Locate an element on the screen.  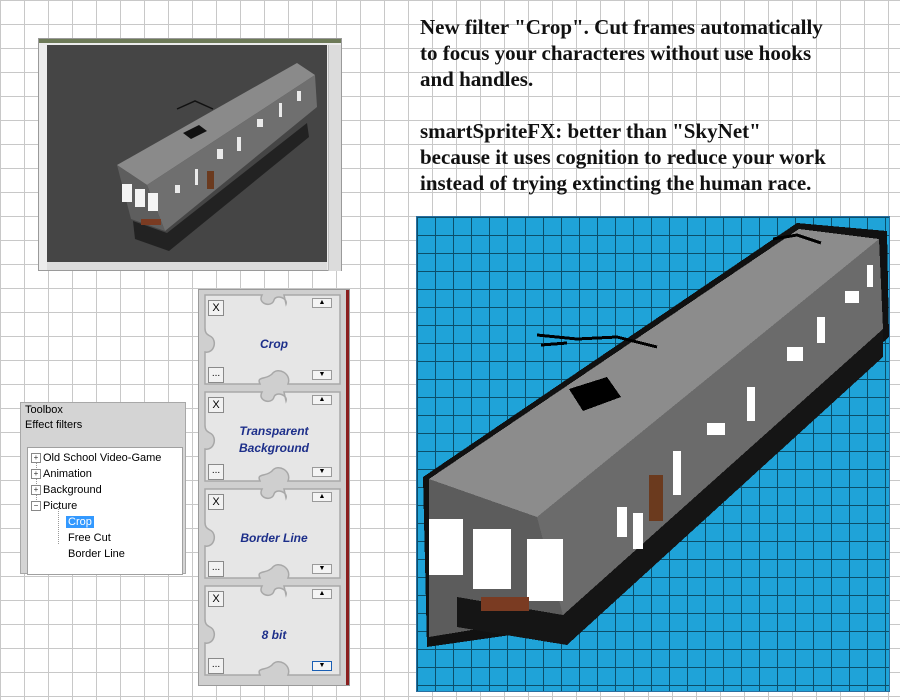
tree-item-picture: − Picture is located at coordinates (54, 506).